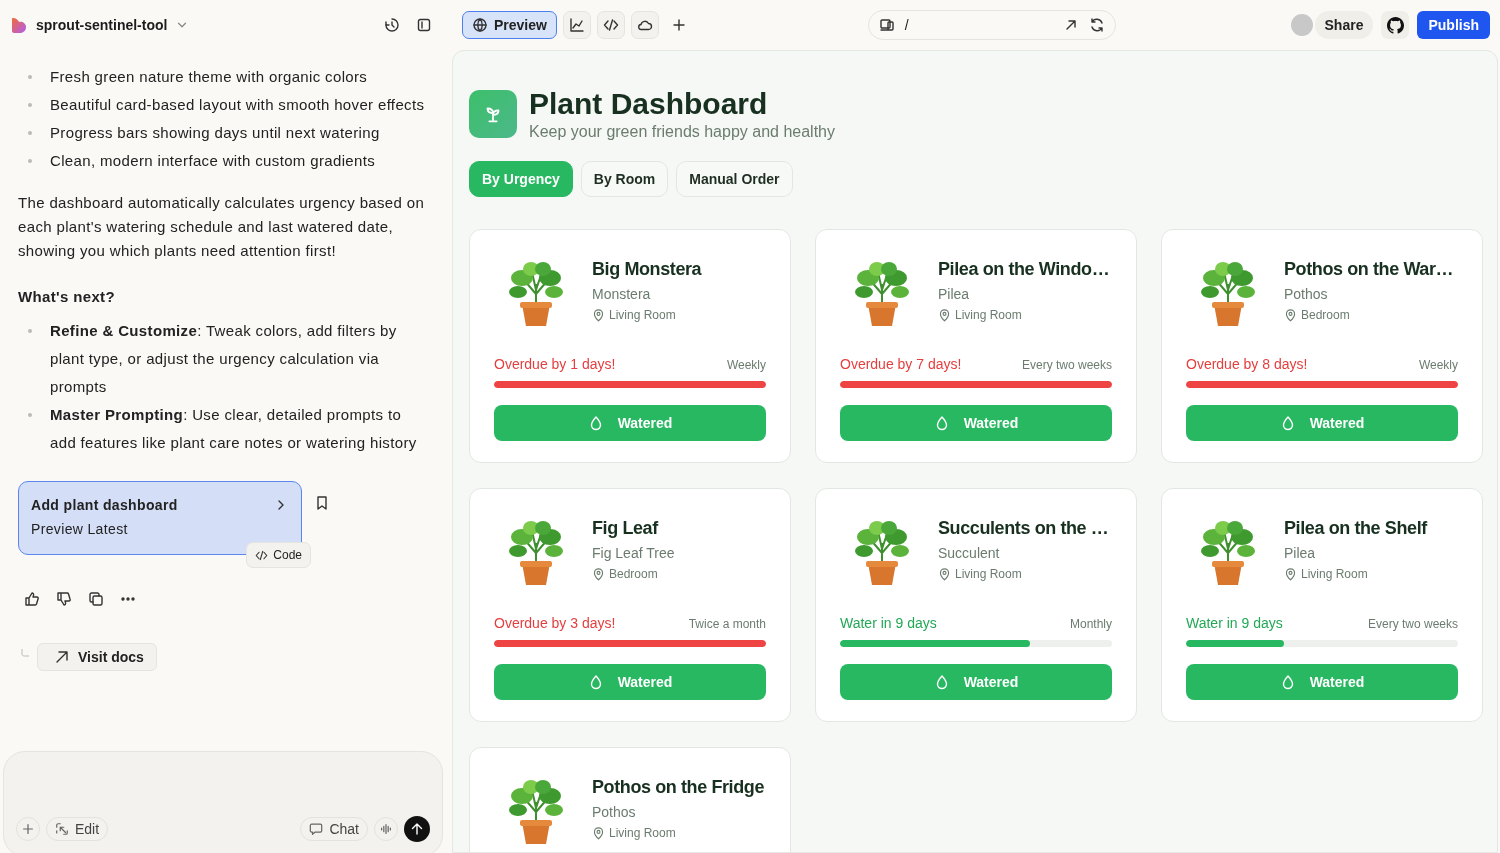  Describe the element at coordinates (32, 599) in the screenshot. I see `thumbs-up-icon` at that location.